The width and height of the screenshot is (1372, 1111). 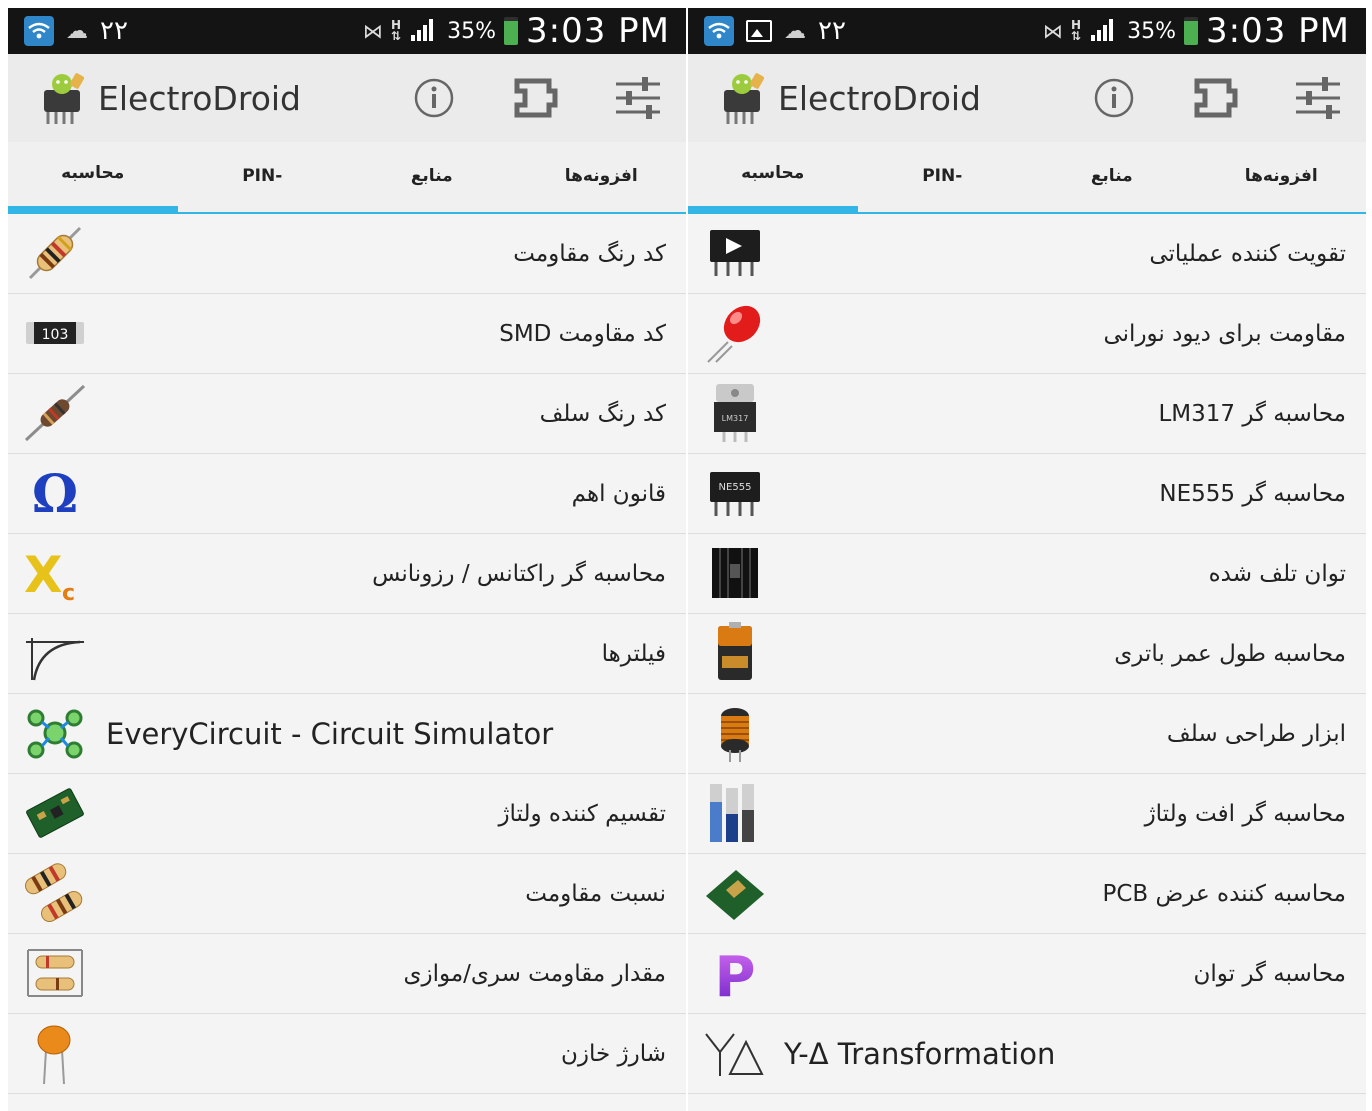 What do you see at coordinates (347, 574) in the screenshot?
I see `list-item: Xc محاسبه گر راکتانس / رزونانس` at bounding box center [347, 574].